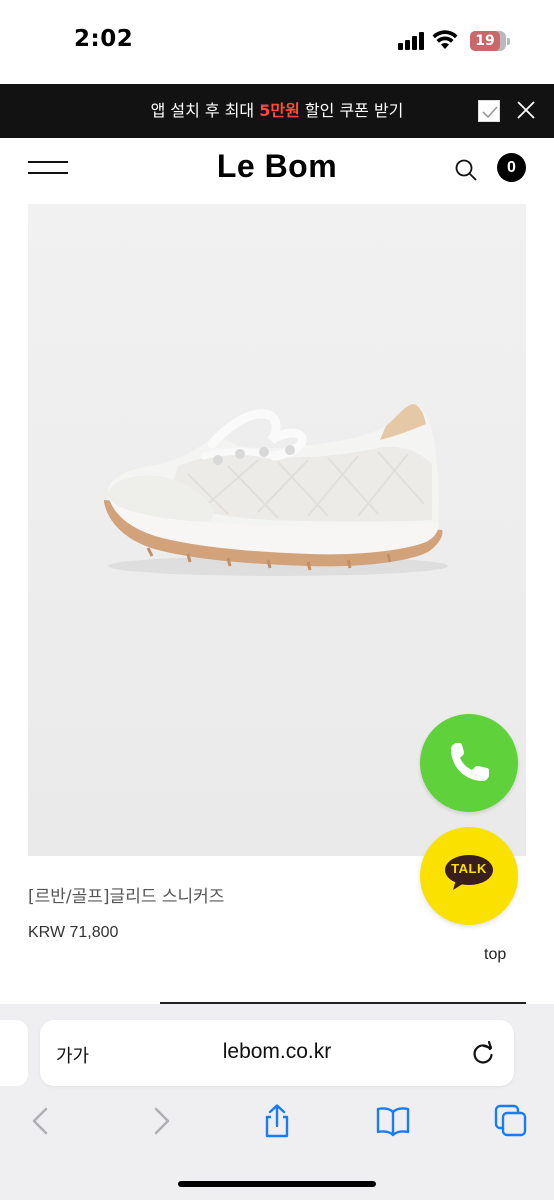 This screenshot has width=554, height=1200. I want to click on close-icon, so click(526, 110).